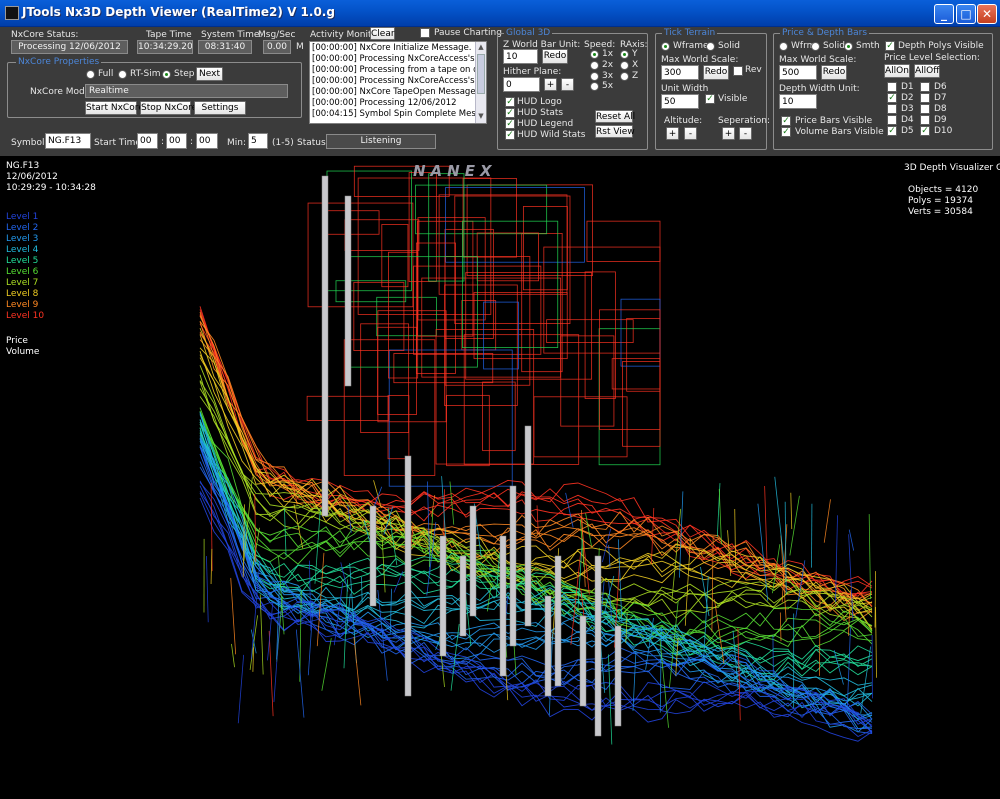  Describe the element at coordinates (710, 99) in the screenshot. I see `terrain-visible-checkbox: ✓` at that location.